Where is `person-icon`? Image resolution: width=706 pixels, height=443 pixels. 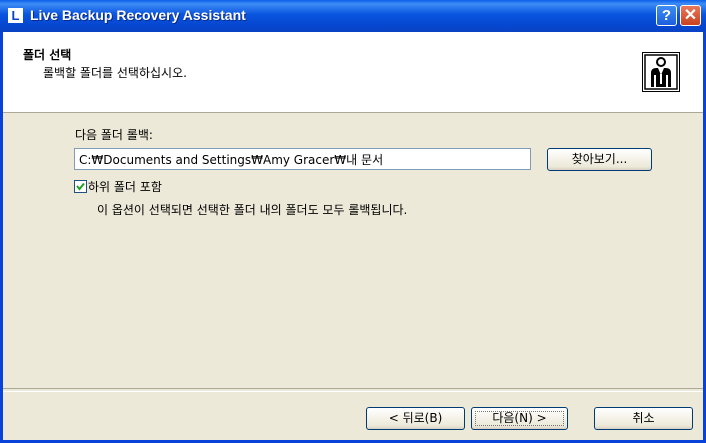
person-icon is located at coordinates (661, 72).